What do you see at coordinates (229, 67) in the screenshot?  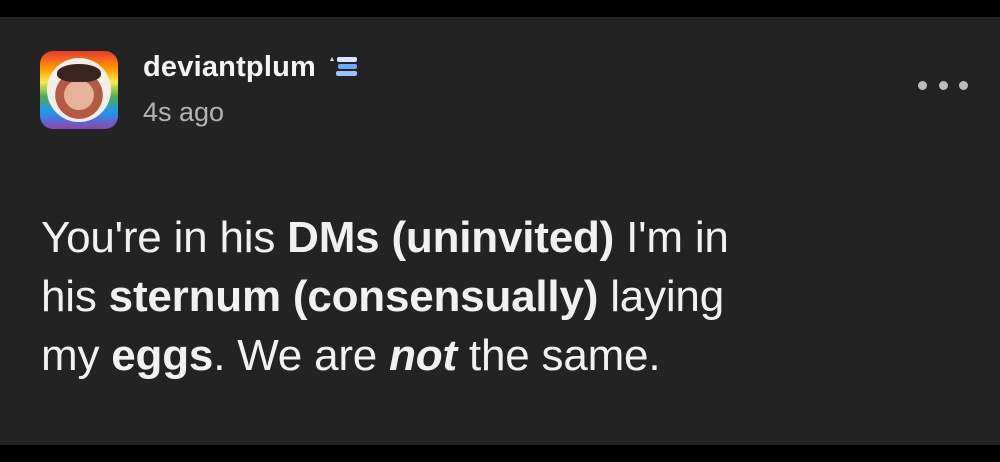 I see `username-link: deviantplum` at bounding box center [229, 67].